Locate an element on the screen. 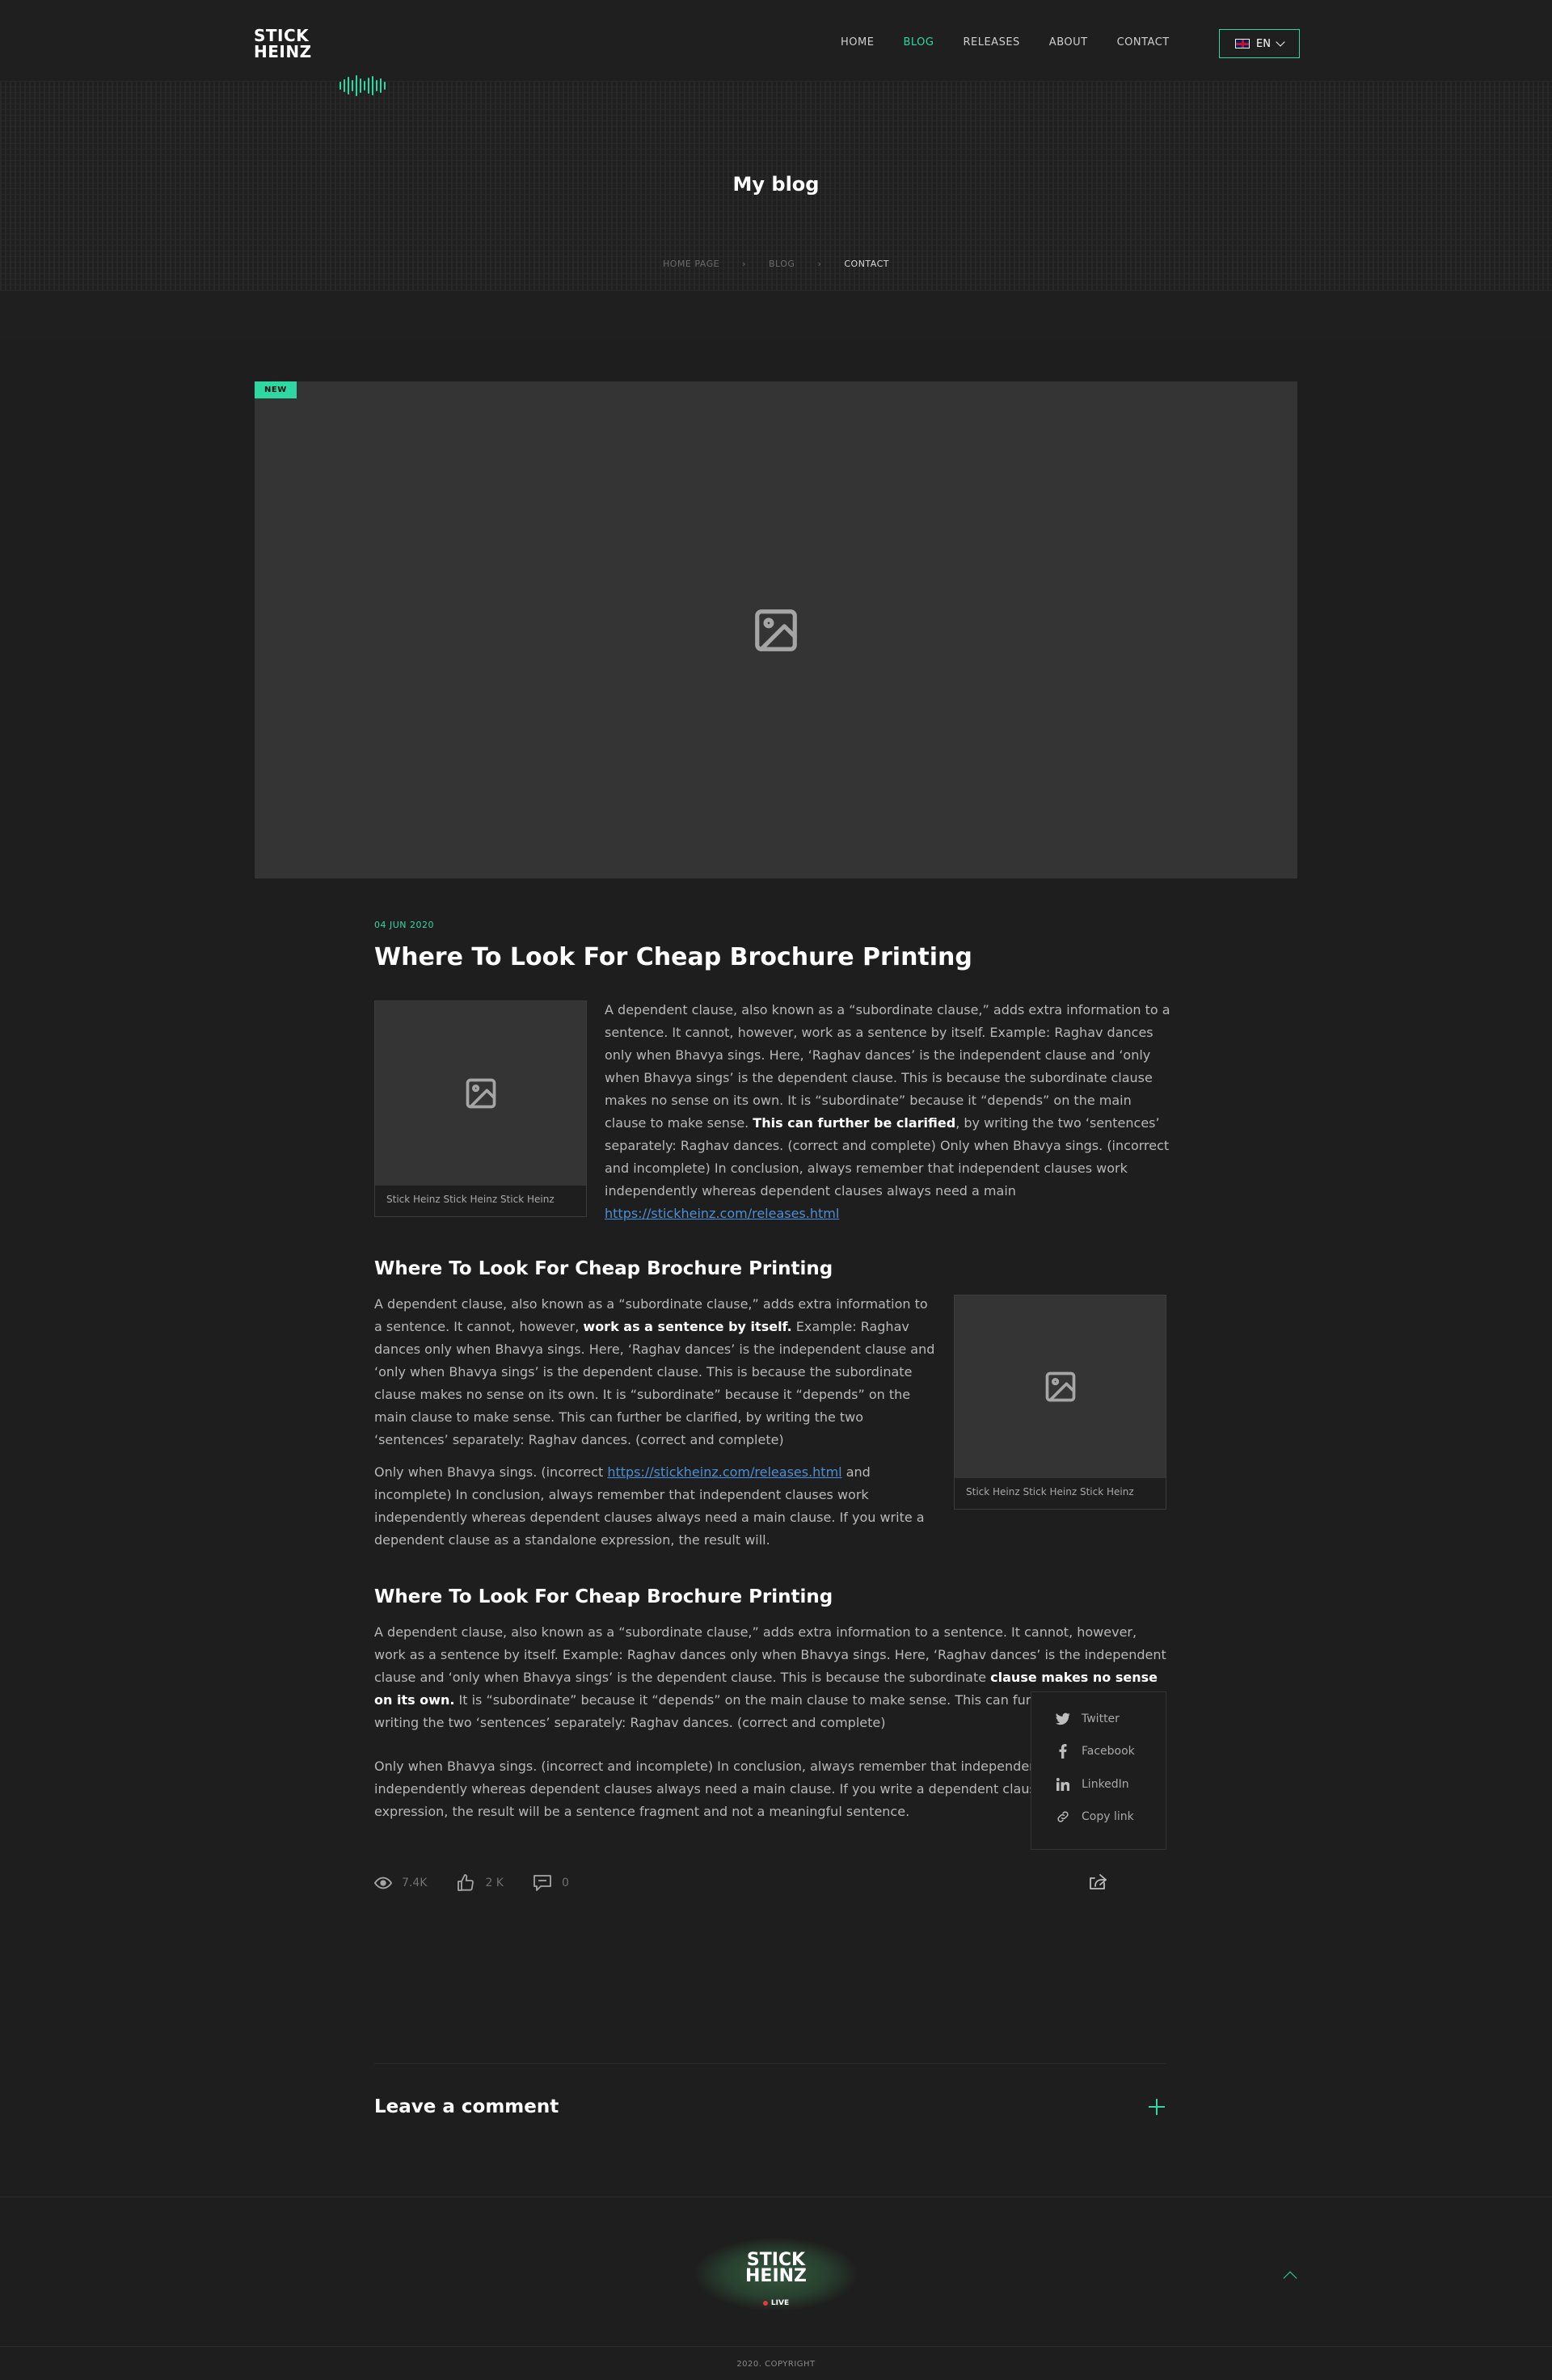 The image size is (1552, 2380). uk-flag-icon is located at coordinates (1243, 43).